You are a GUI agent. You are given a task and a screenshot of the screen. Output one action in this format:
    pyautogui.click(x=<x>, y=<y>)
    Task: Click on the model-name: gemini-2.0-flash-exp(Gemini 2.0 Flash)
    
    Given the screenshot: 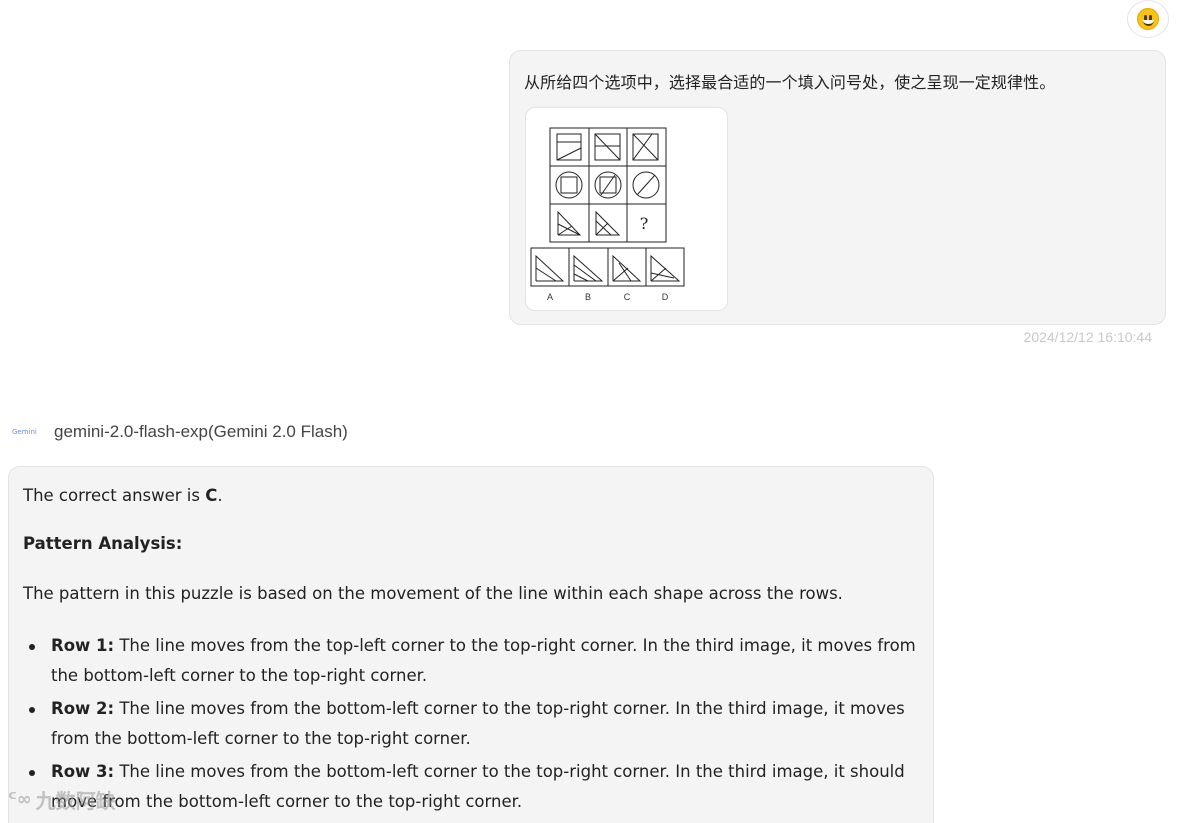 What is the action you would take?
    pyautogui.click(x=201, y=431)
    